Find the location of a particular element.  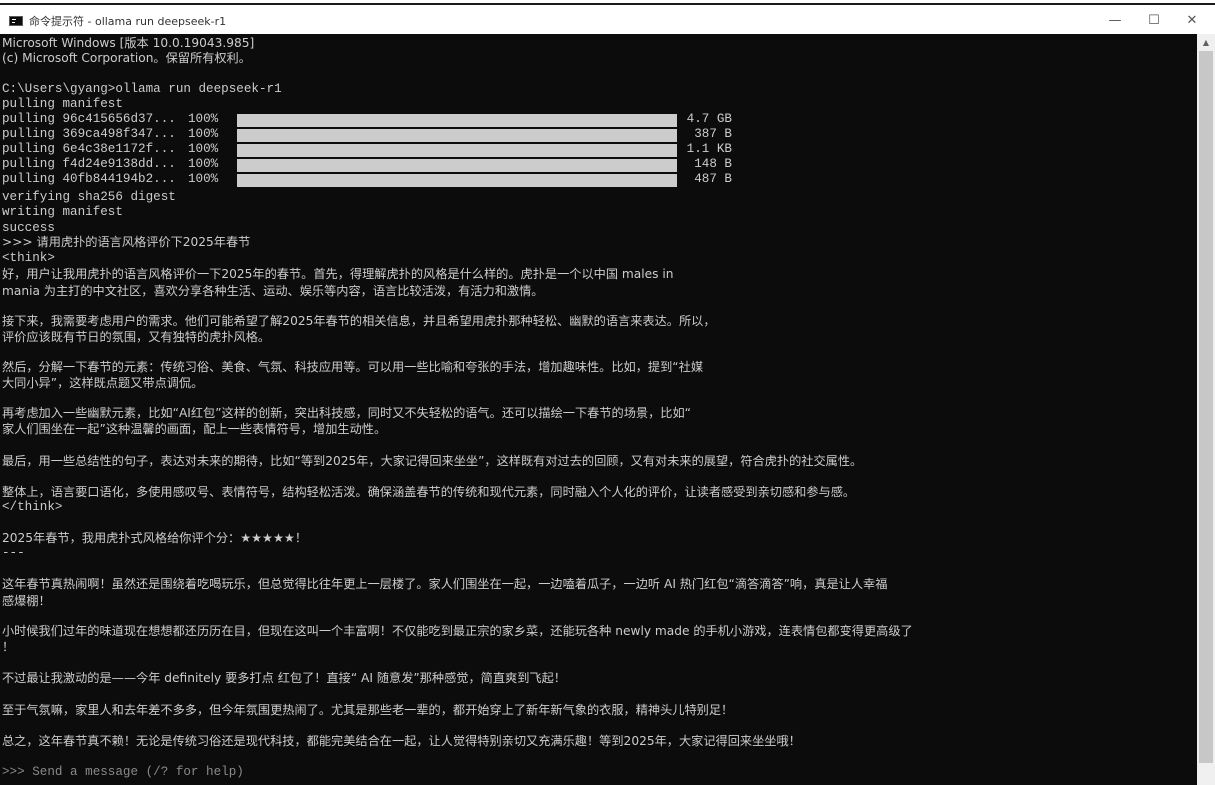

minimize-button: — is located at coordinates (1115, 21).